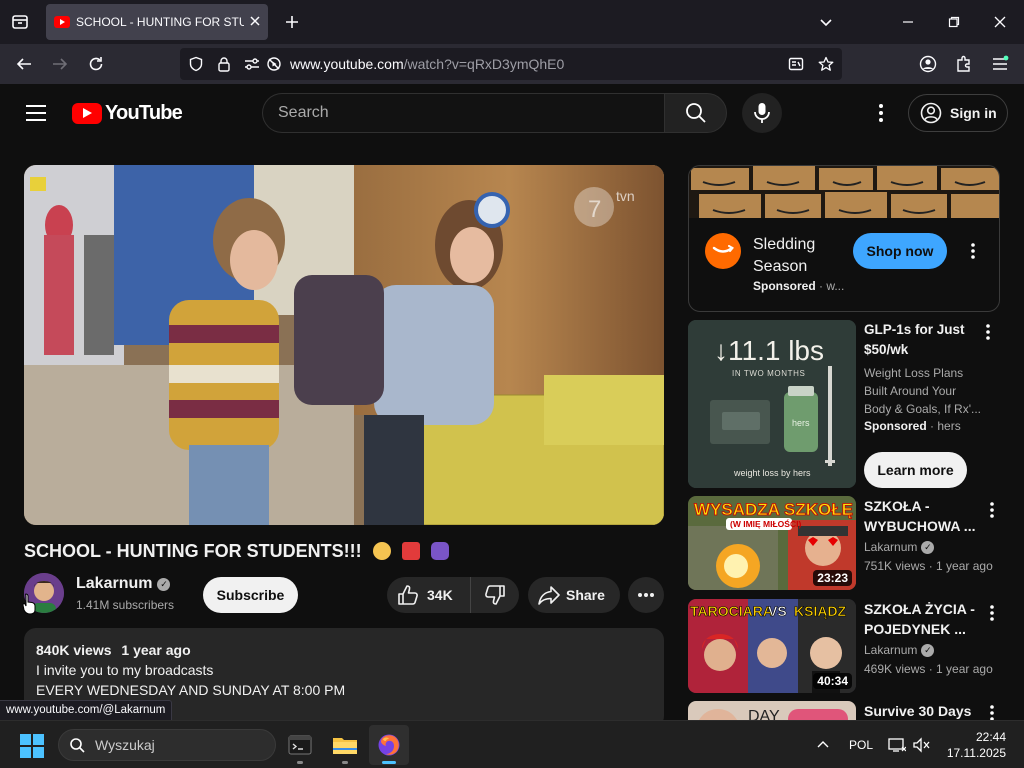 This screenshot has width=1024, height=768. I want to click on url-text: www.youtube.com/watch?v=qRxD3ymQhE0, so click(427, 64).